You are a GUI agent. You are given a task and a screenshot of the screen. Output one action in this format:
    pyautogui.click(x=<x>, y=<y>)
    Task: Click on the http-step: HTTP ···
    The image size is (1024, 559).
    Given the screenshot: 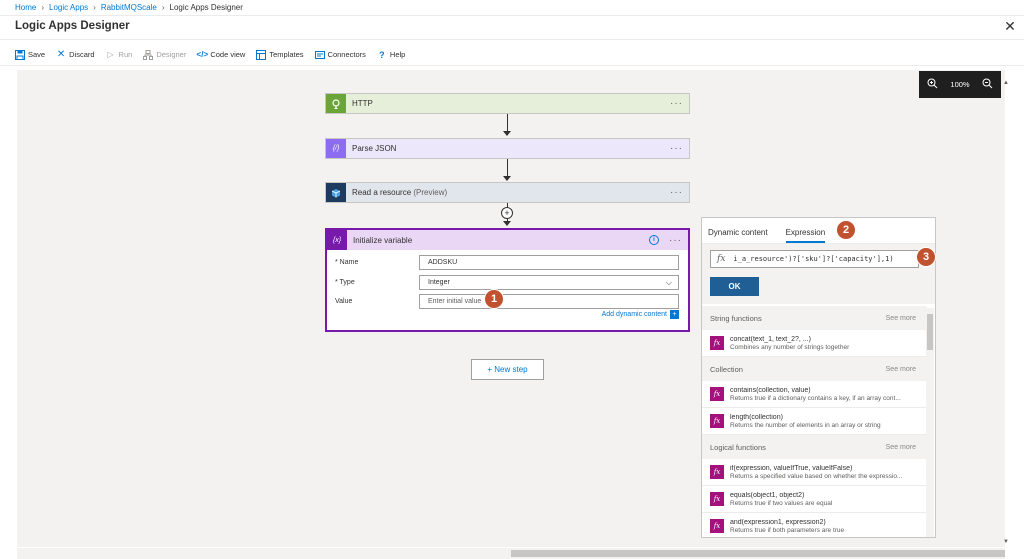 What is the action you would take?
    pyautogui.click(x=507, y=103)
    